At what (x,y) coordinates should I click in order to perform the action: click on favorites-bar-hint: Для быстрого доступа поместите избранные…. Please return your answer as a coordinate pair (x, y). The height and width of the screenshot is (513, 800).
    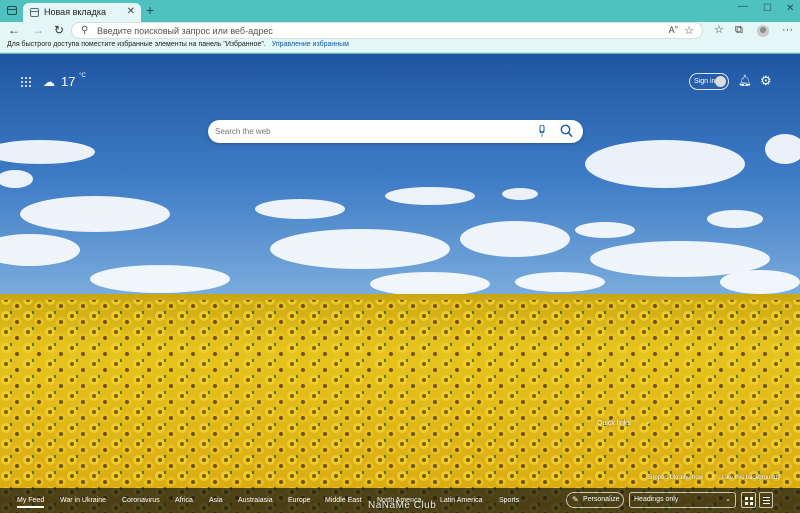
    Looking at the image, I should click on (178, 44).